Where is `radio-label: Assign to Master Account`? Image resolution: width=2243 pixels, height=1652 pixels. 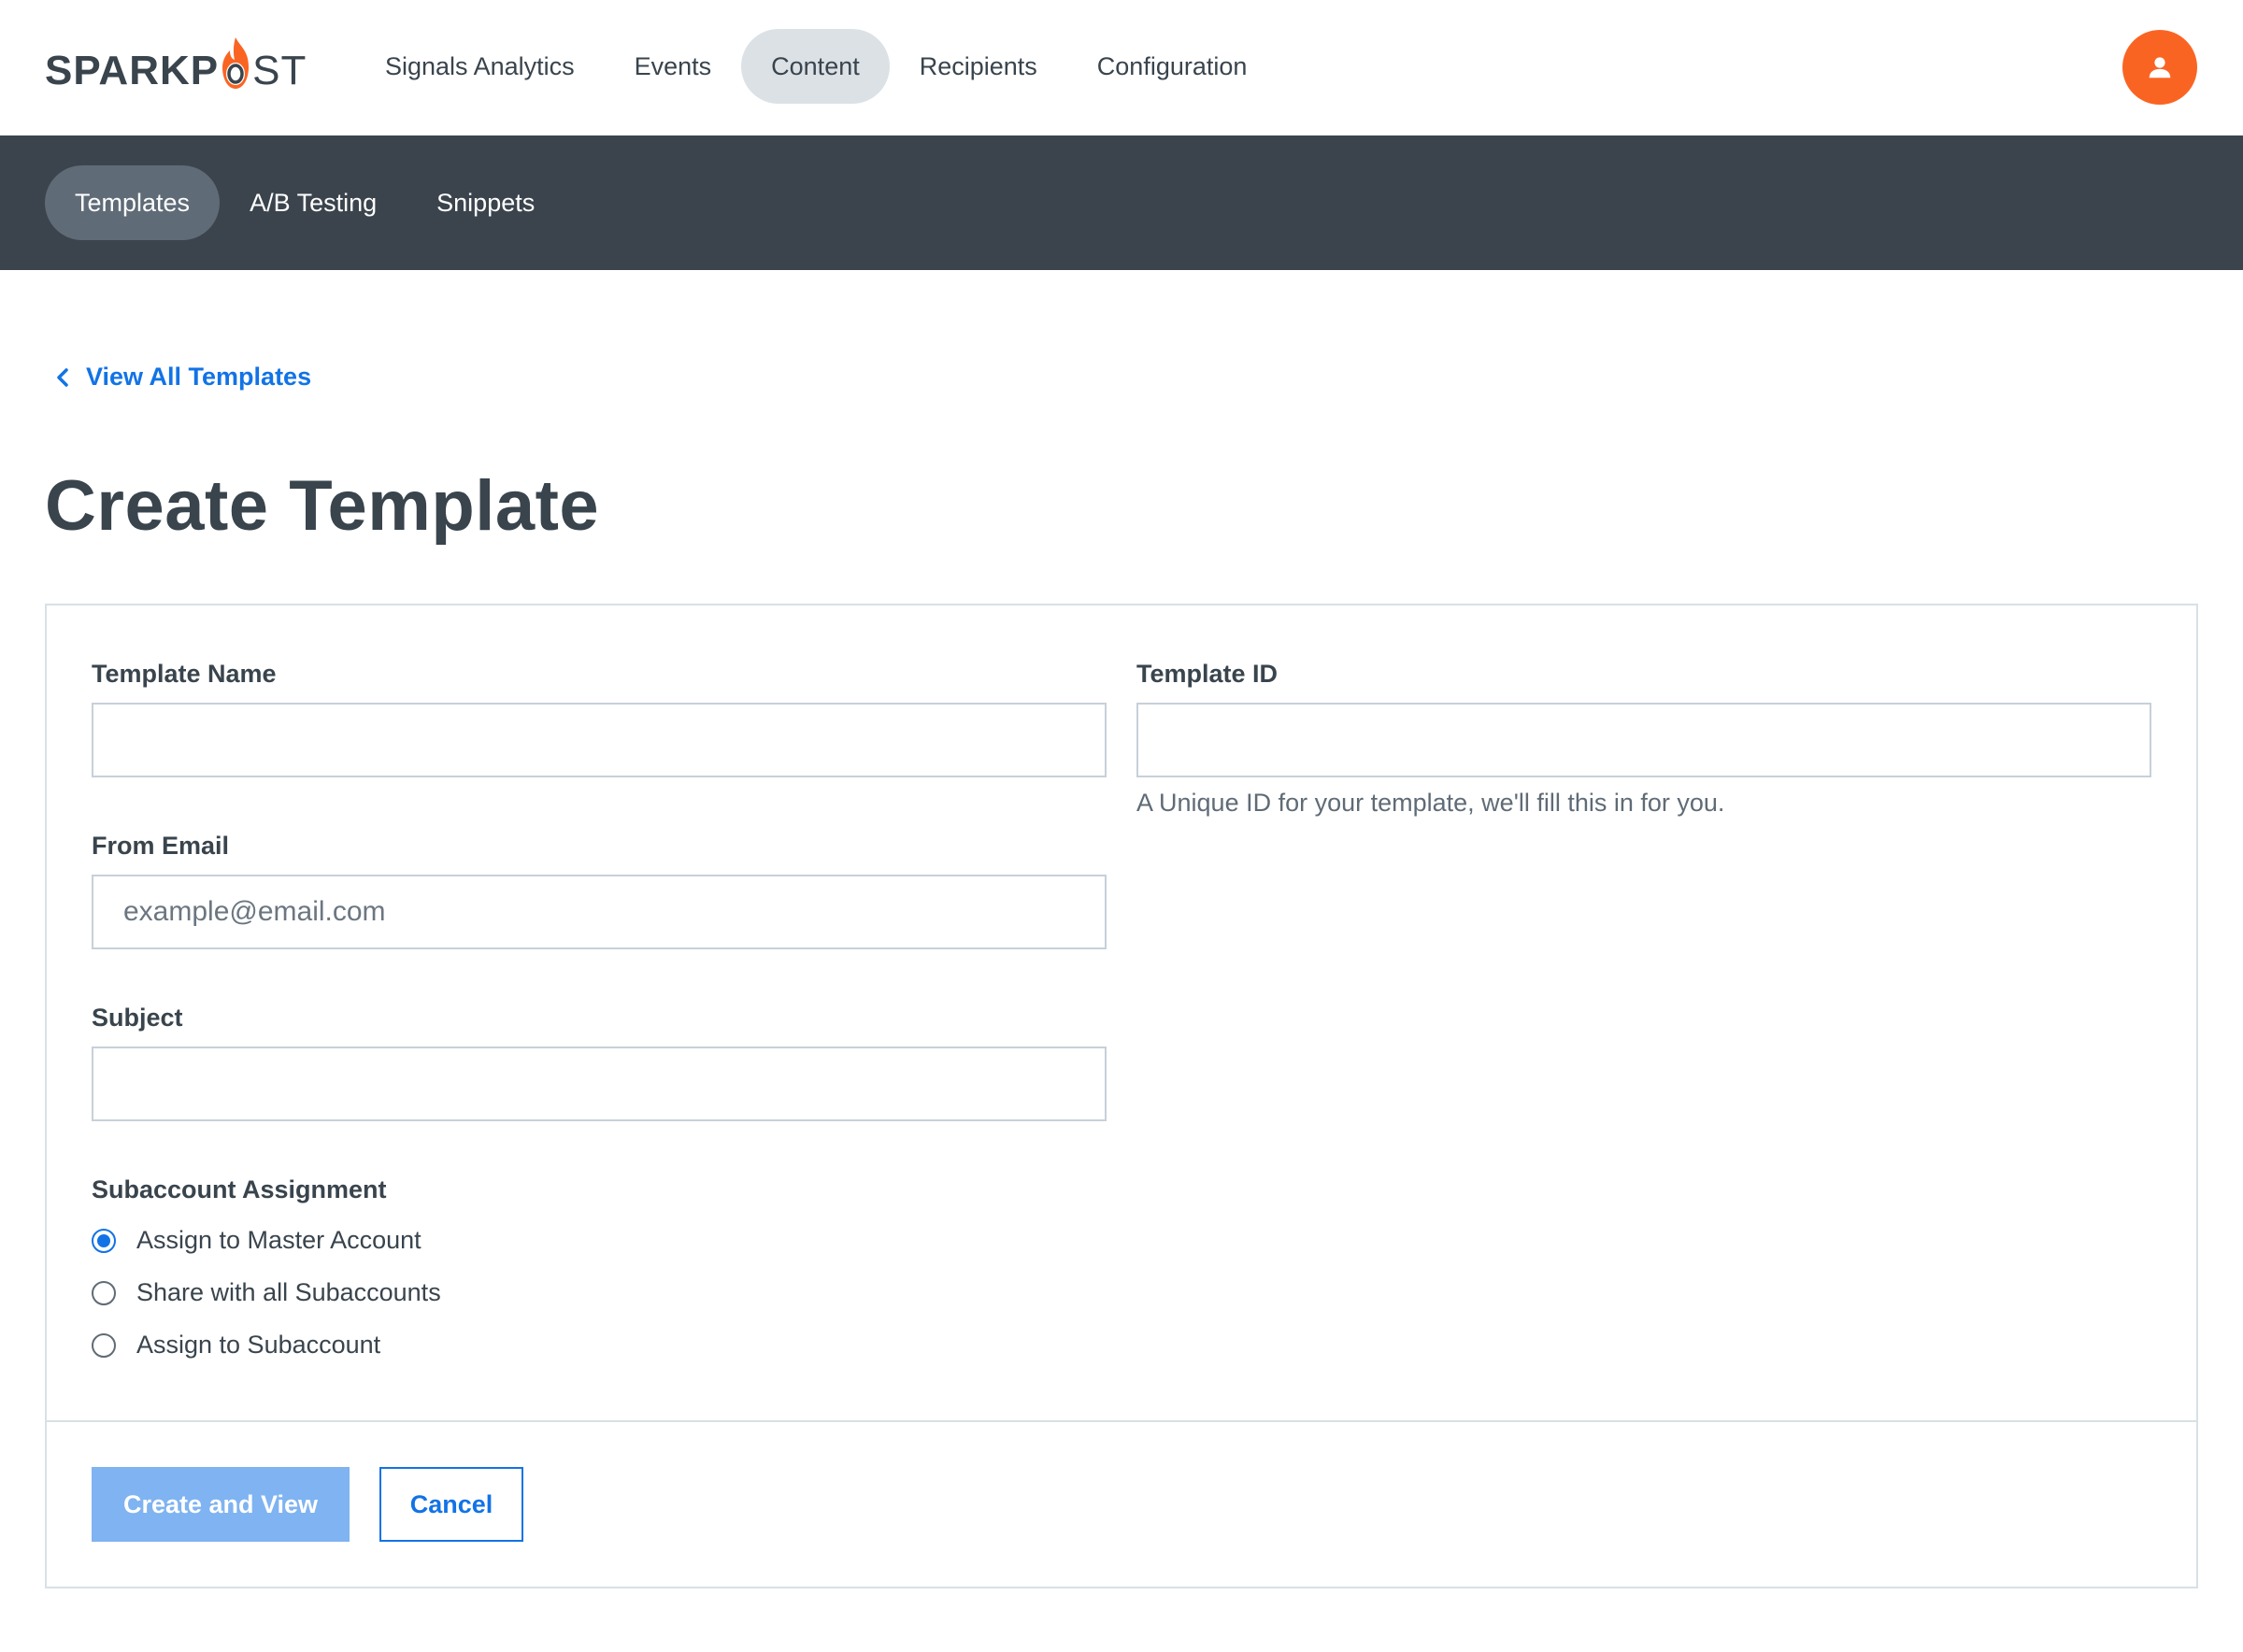 radio-label: Assign to Master Account is located at coordinates (278, 1240).